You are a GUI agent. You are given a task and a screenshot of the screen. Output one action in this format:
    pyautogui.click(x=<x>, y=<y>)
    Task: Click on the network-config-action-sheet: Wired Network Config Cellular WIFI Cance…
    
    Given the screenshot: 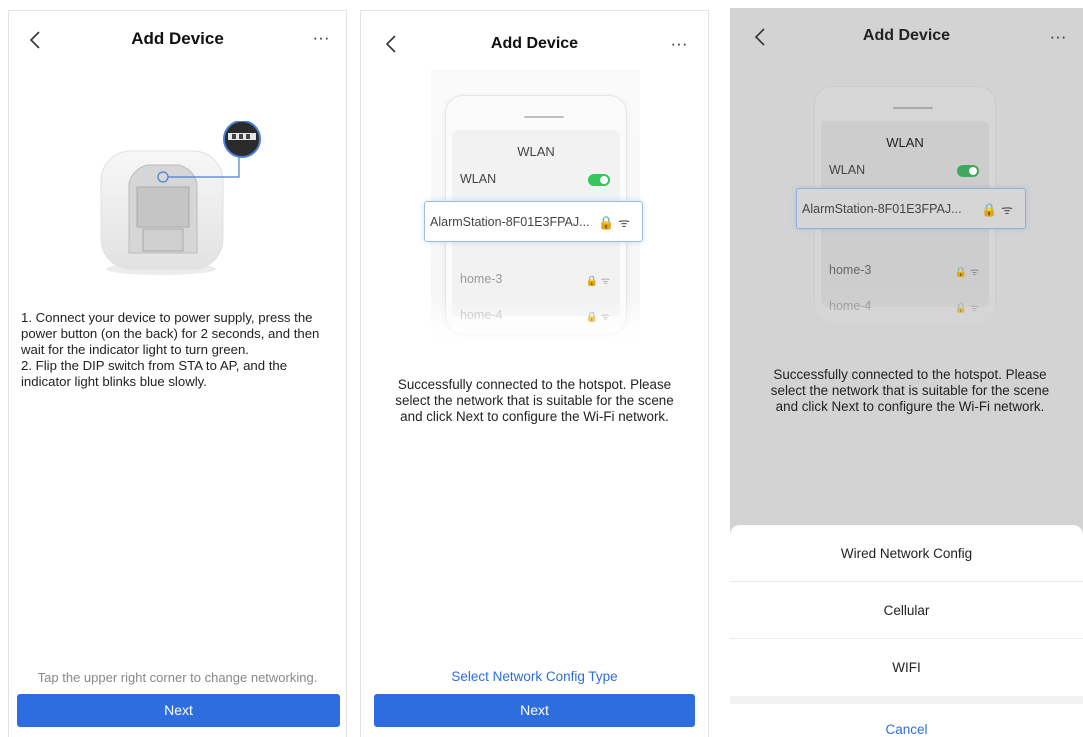 What is the action you would take?
    pyautogui.click(x=906, y=631)
    